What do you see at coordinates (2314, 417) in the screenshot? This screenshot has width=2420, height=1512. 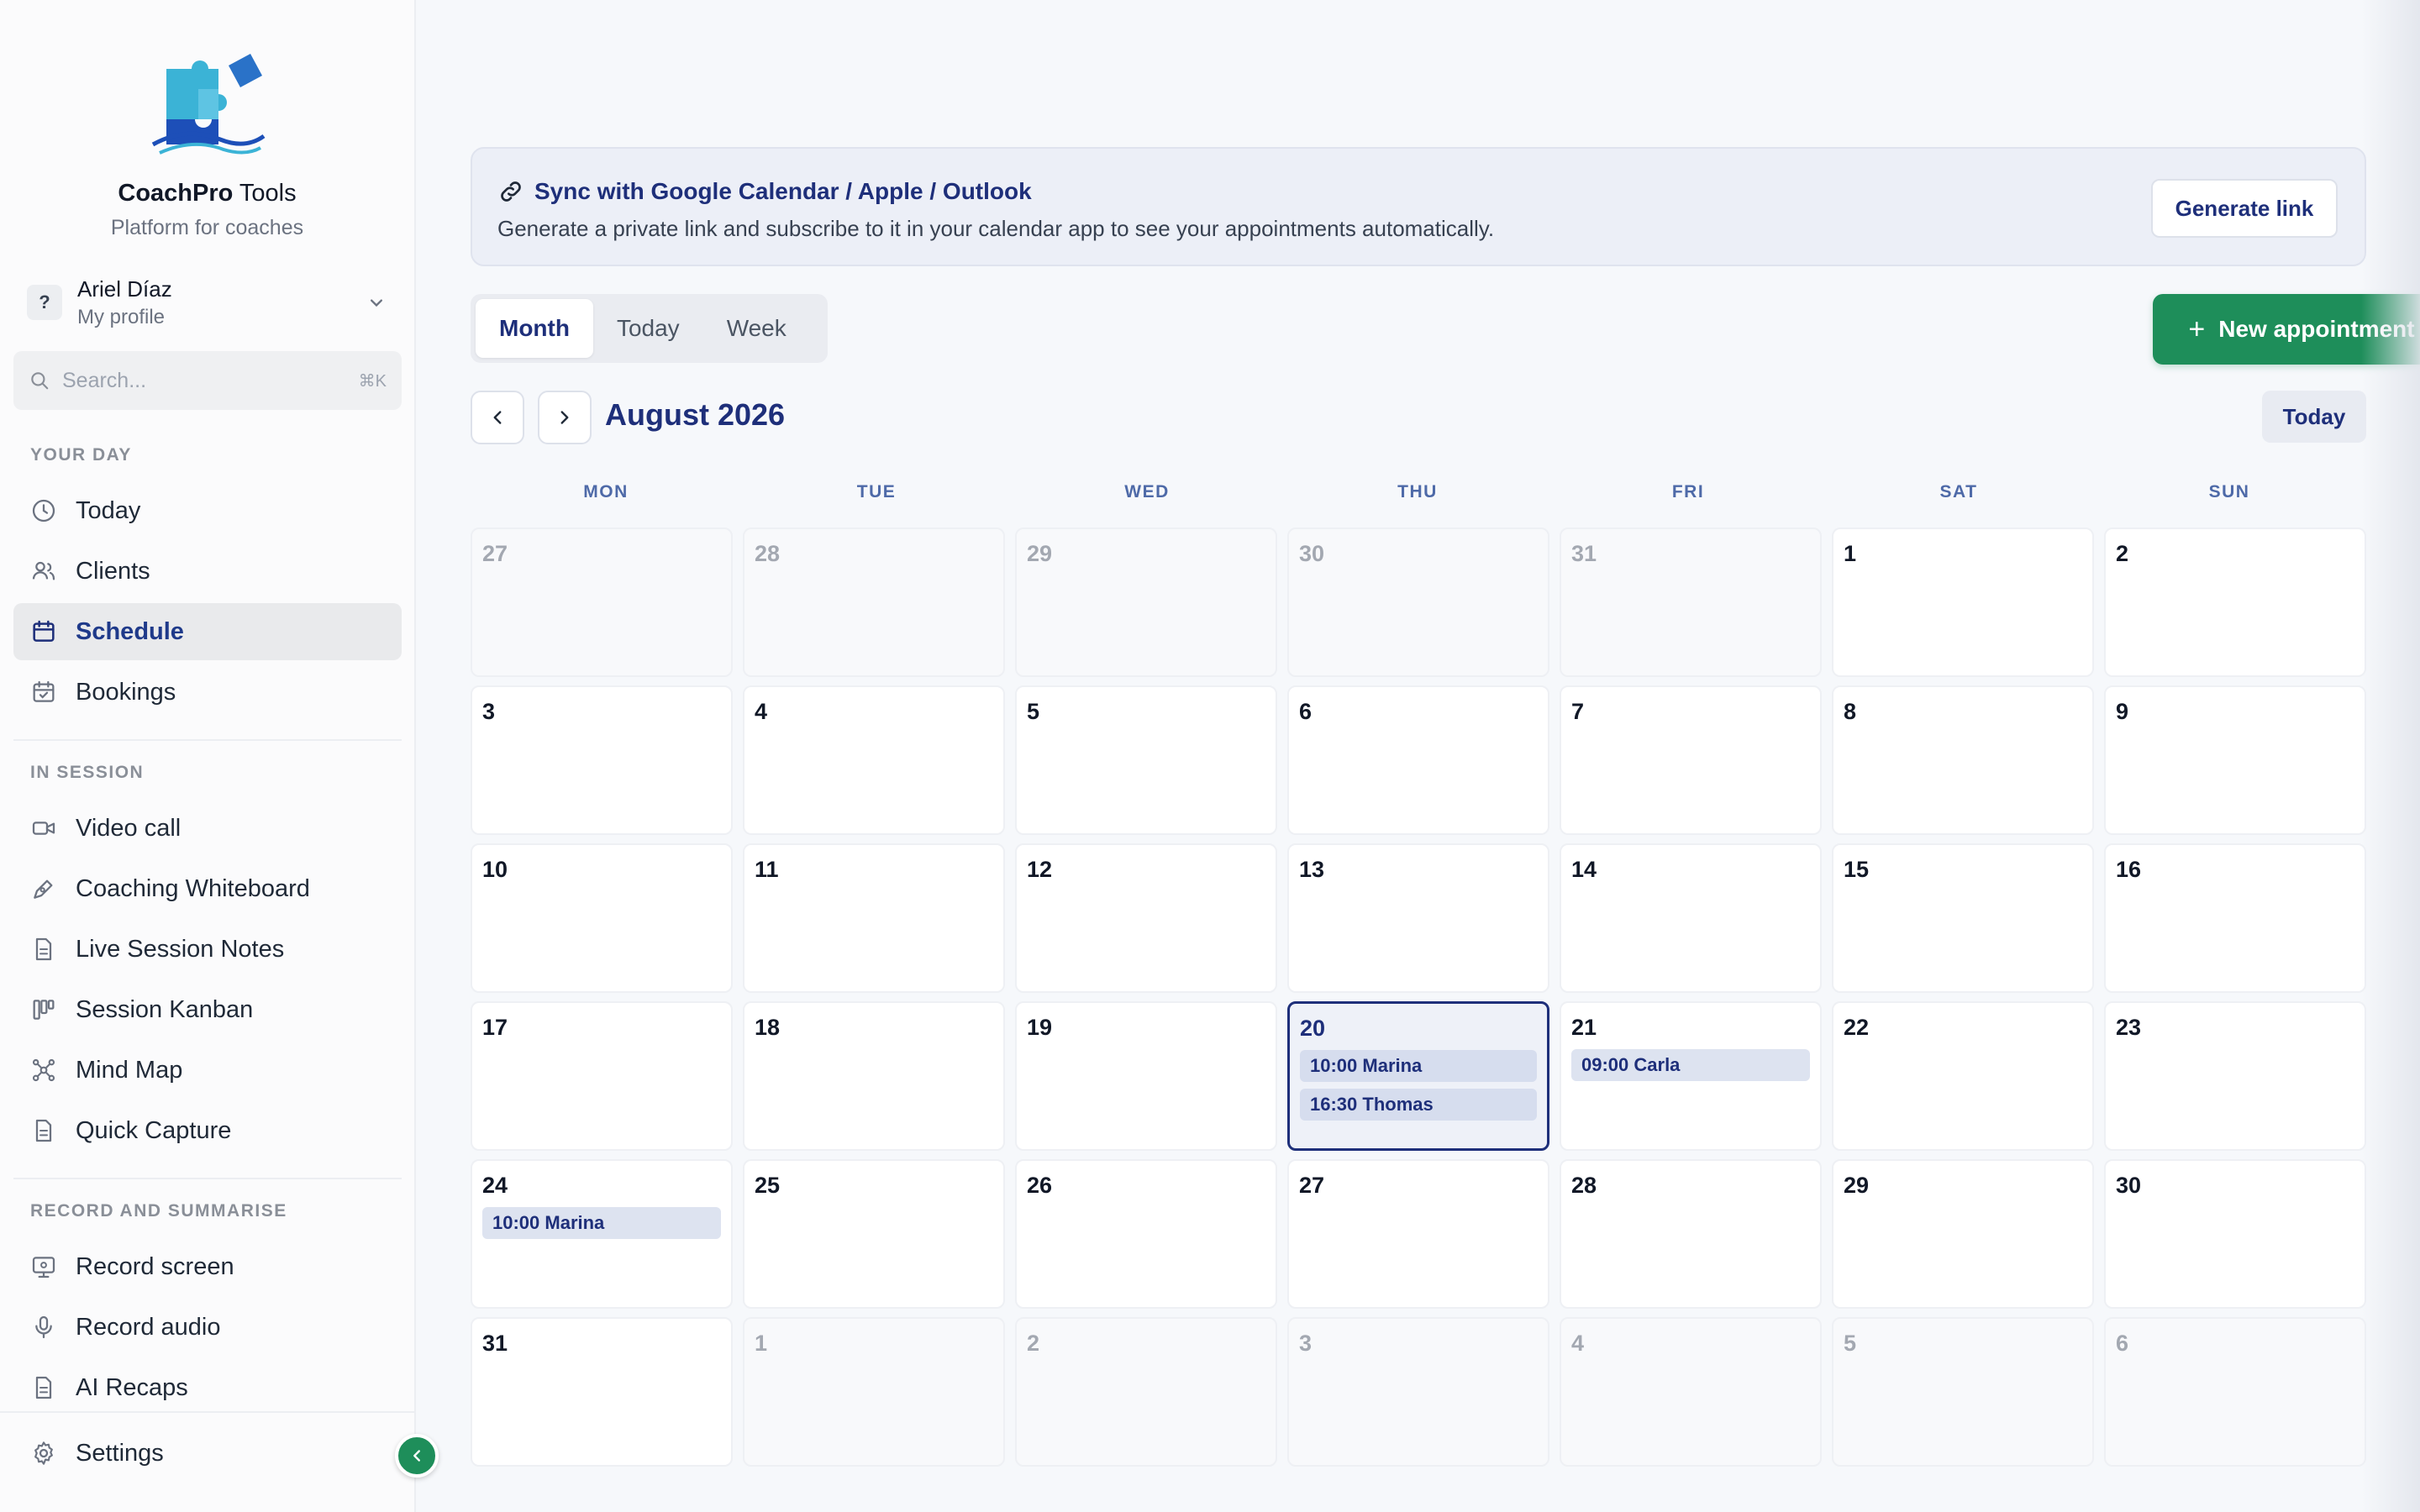 I see `today-button: Today` at bounding box center [2314, 417].